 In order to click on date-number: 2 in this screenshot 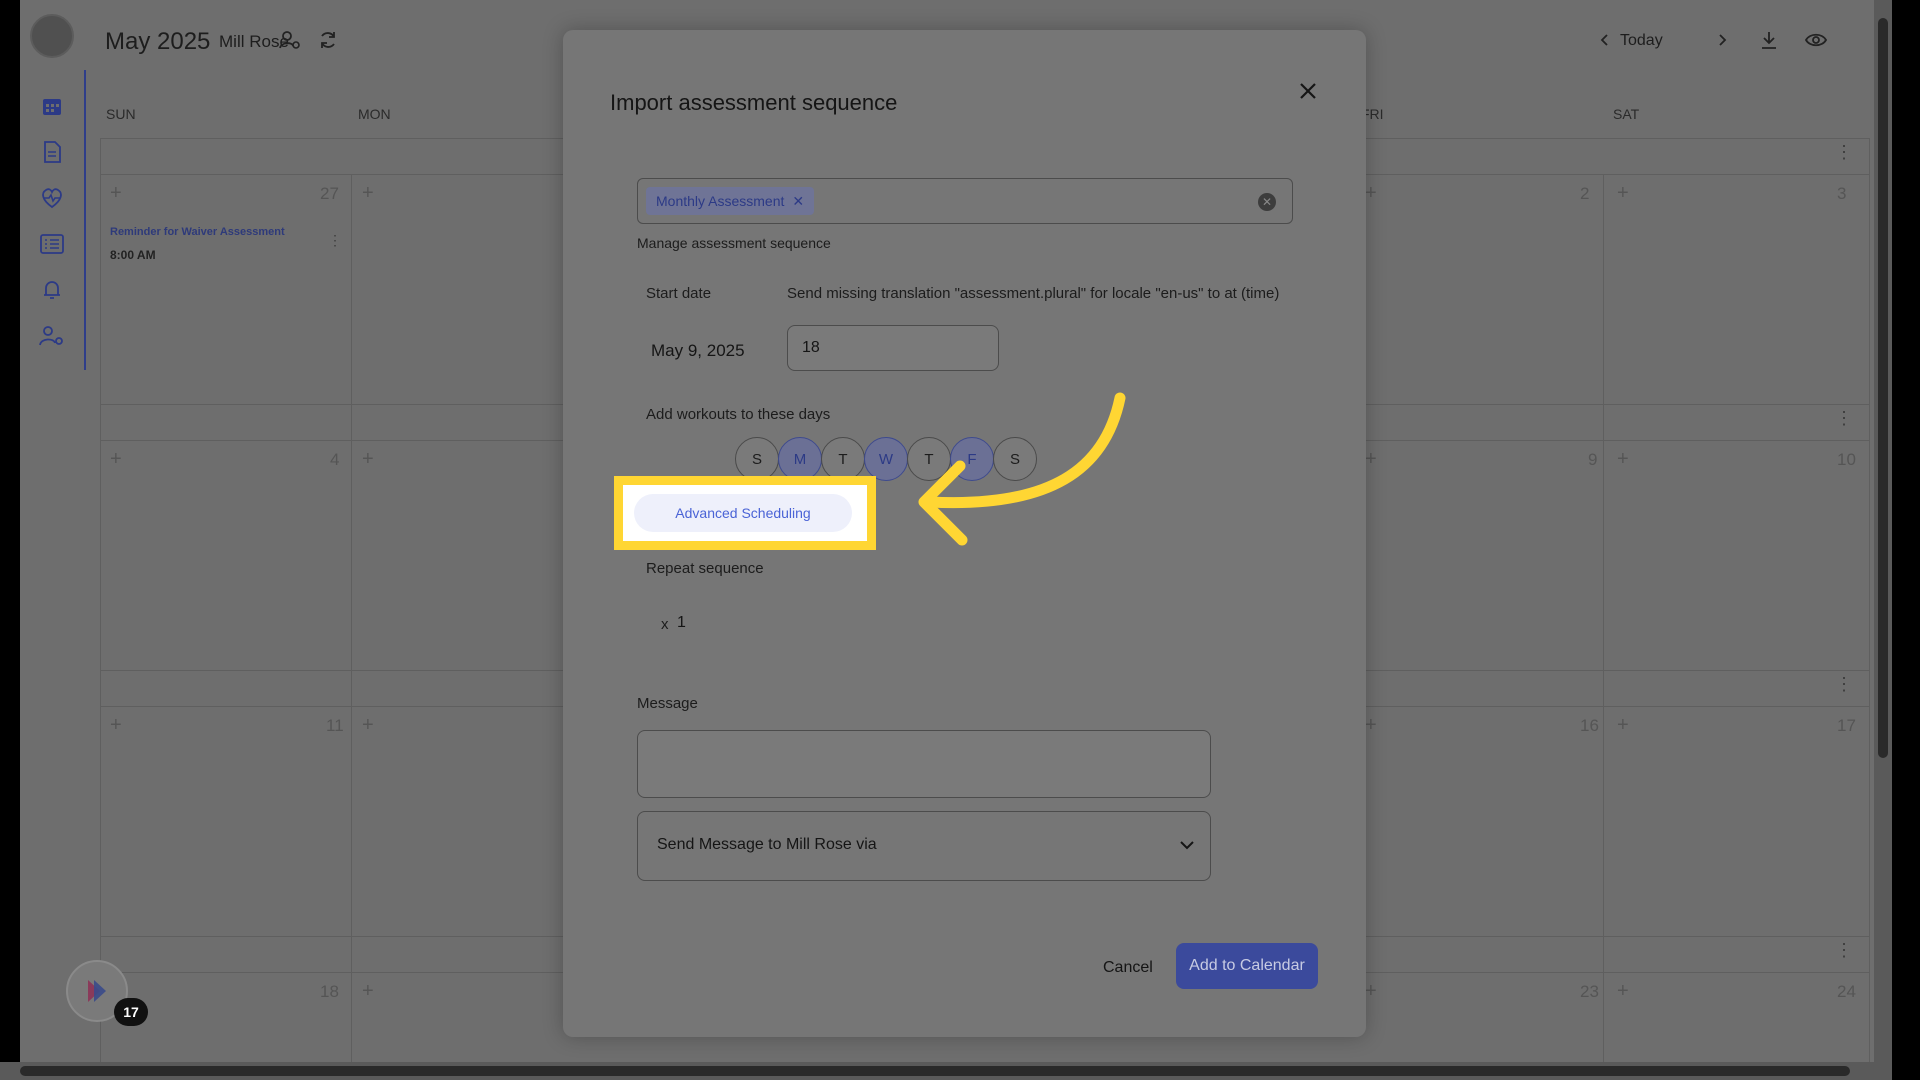, I will do `click(1584, 194)`.